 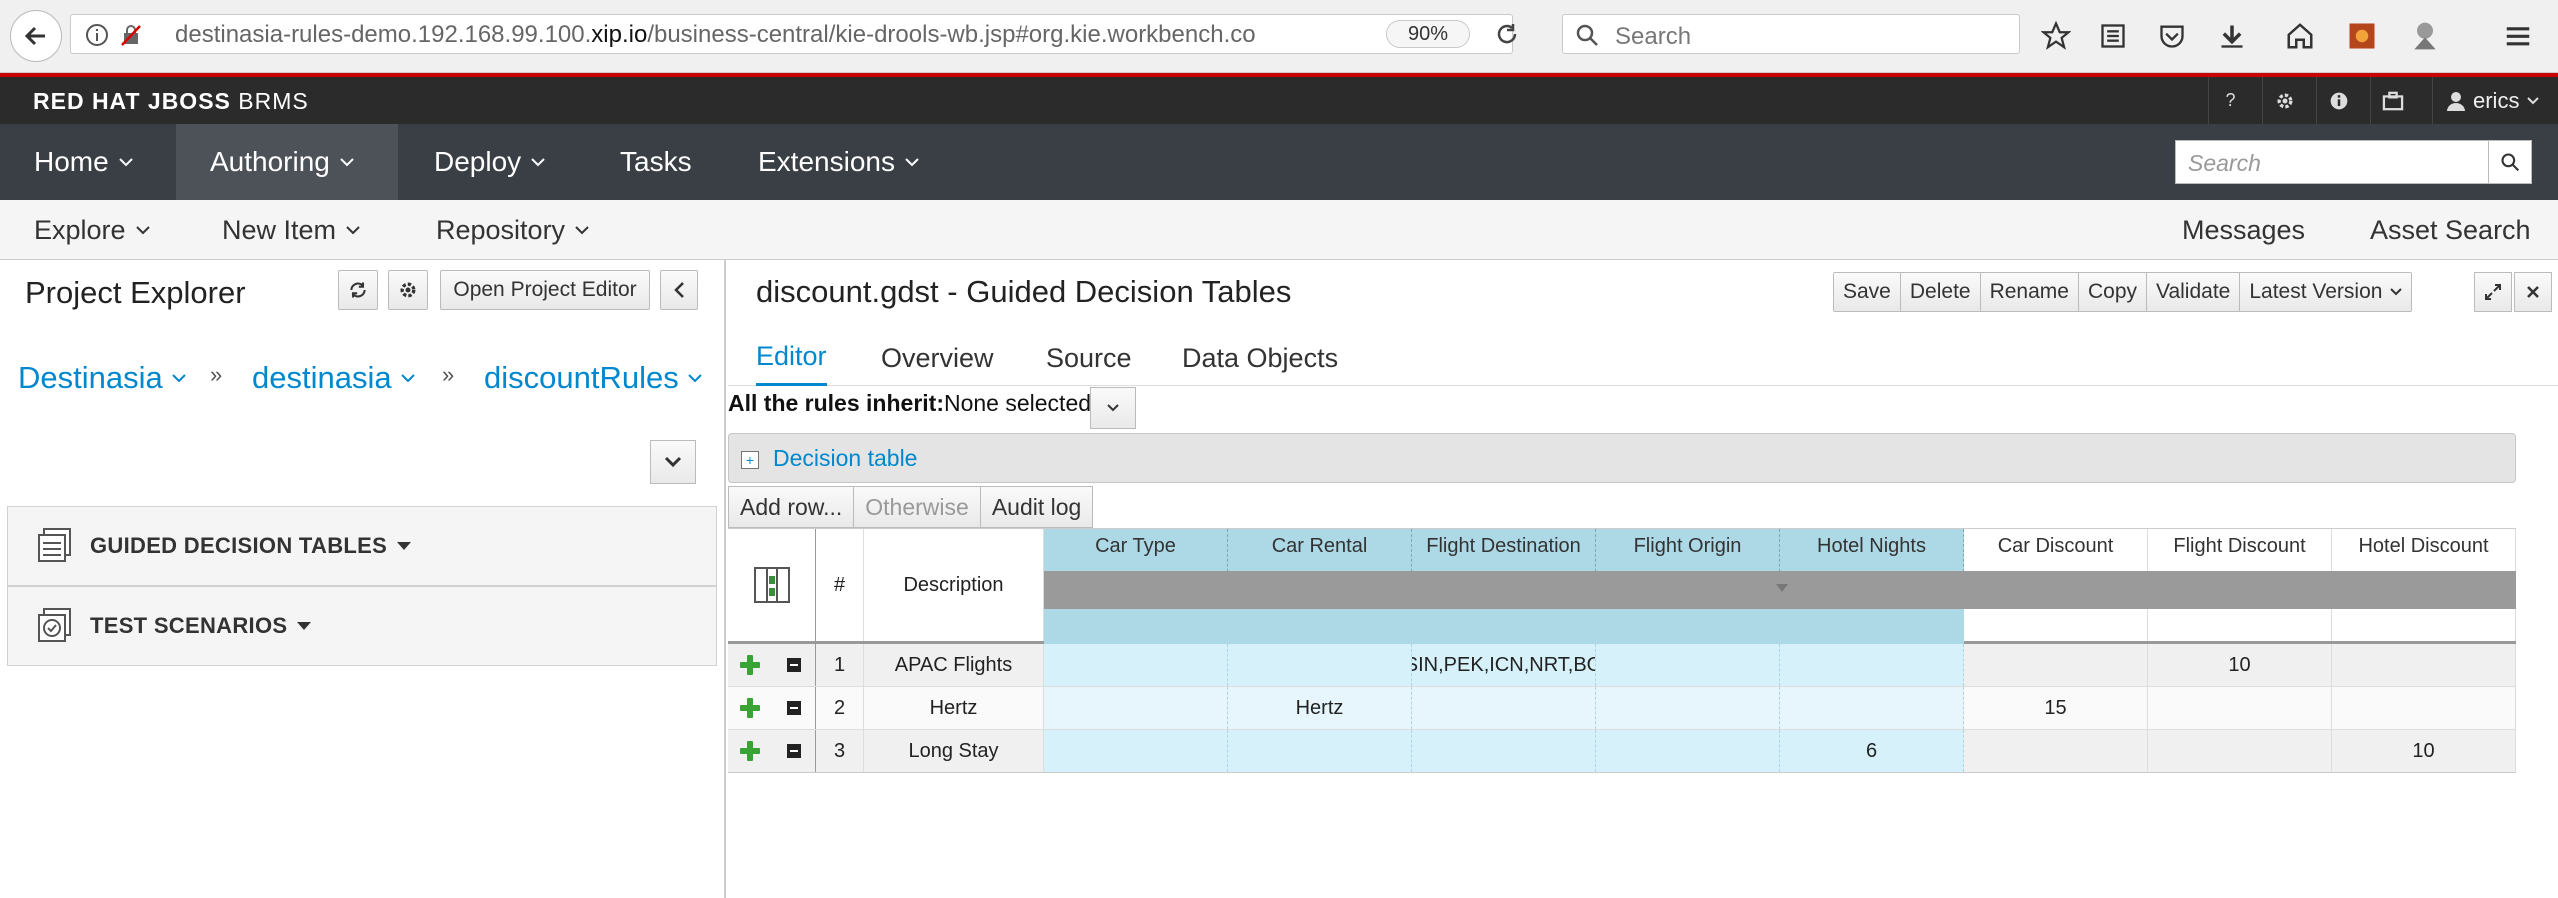 What do you see at coordinates (2300, 36) in the screenshot?
I see `home-icon` at bounding box center [2300, 36].